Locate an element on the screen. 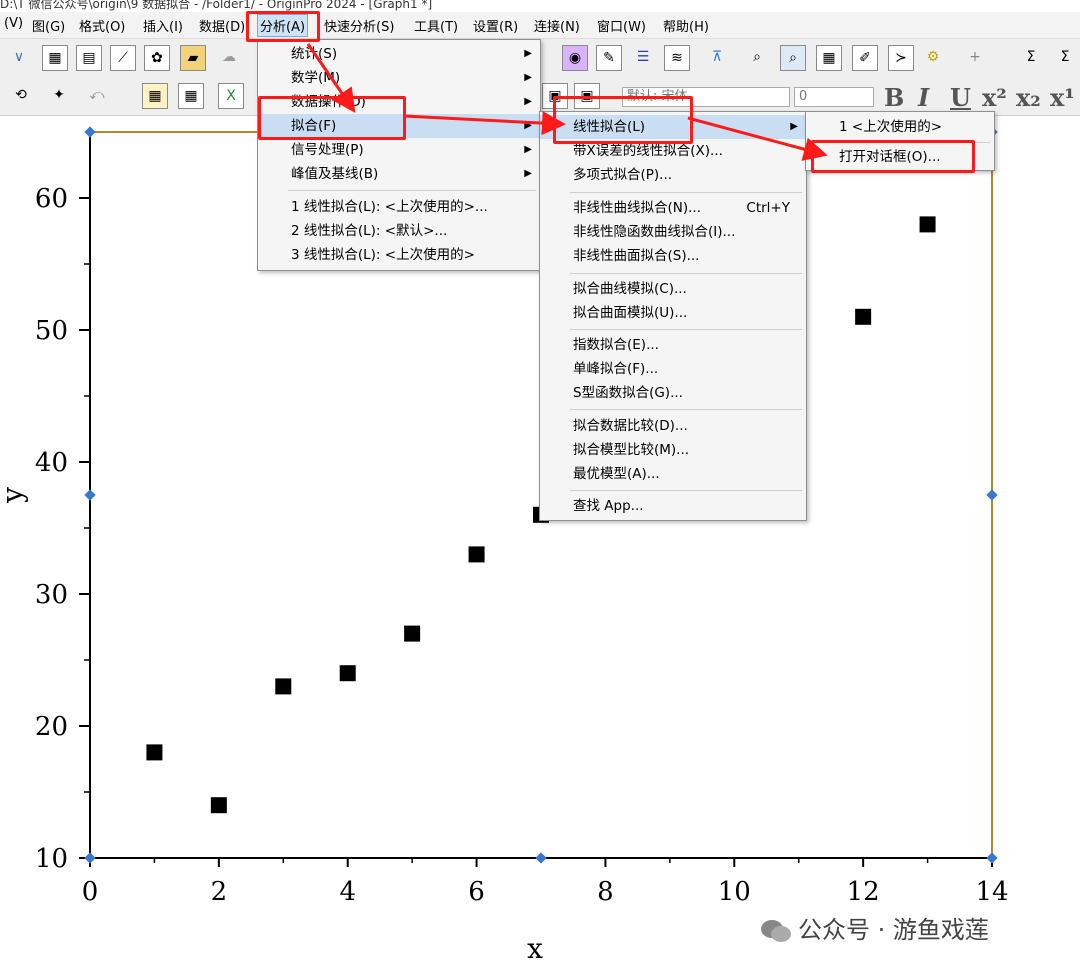  annotation-arrows is located at coordinates (567, 102).